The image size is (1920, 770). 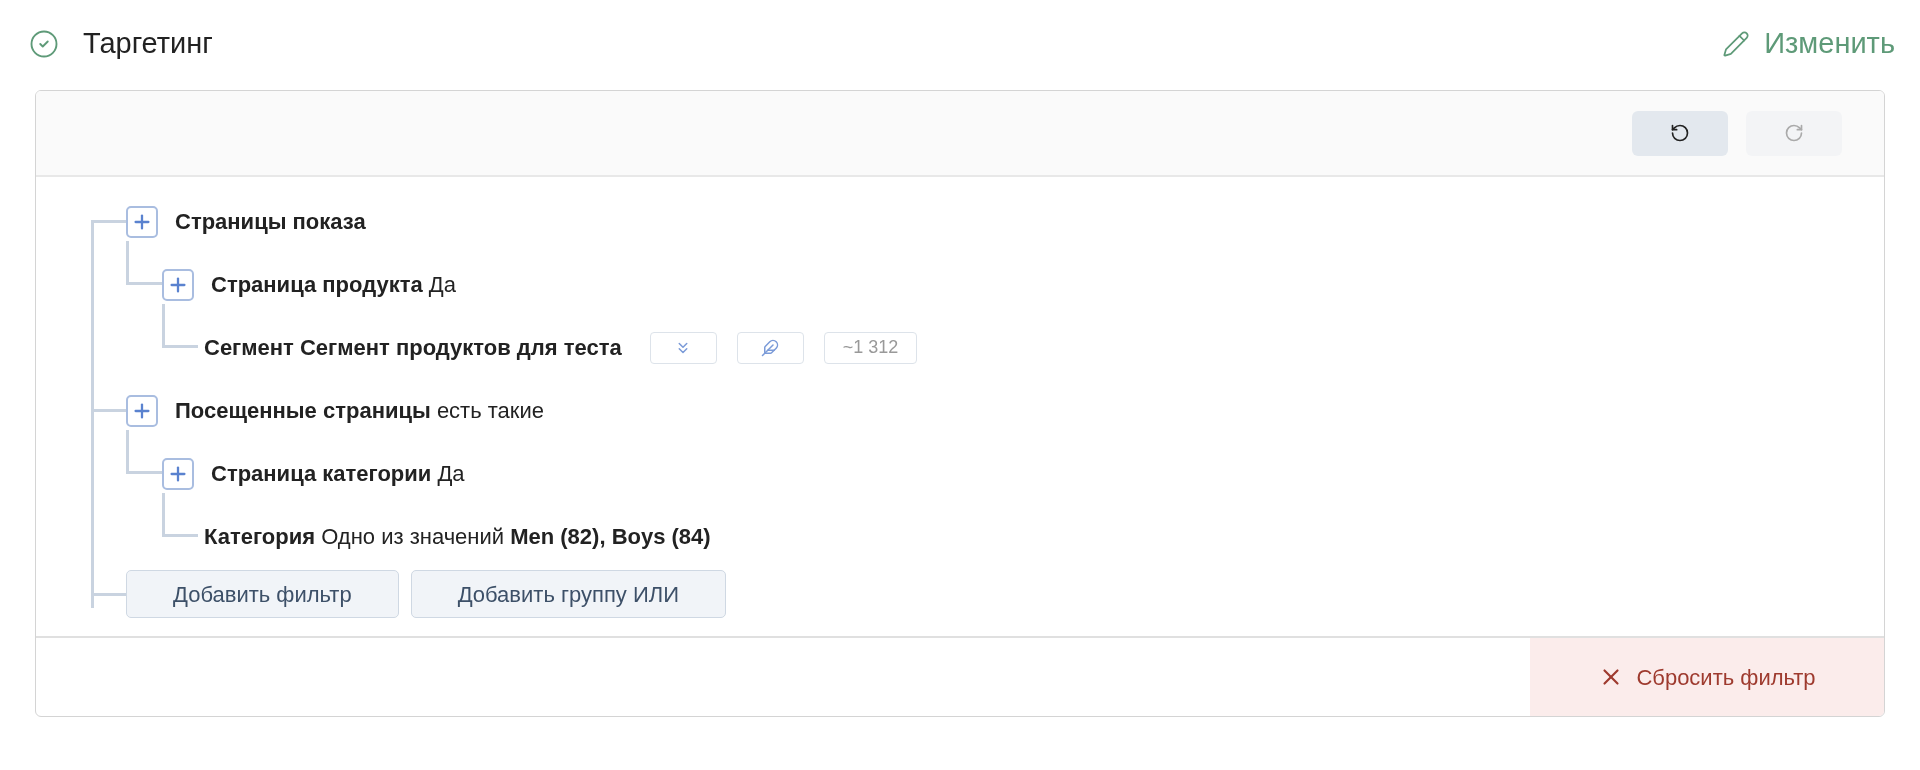 I want to click on filter-label: Страница категории Да, so click(x=338, y=474).